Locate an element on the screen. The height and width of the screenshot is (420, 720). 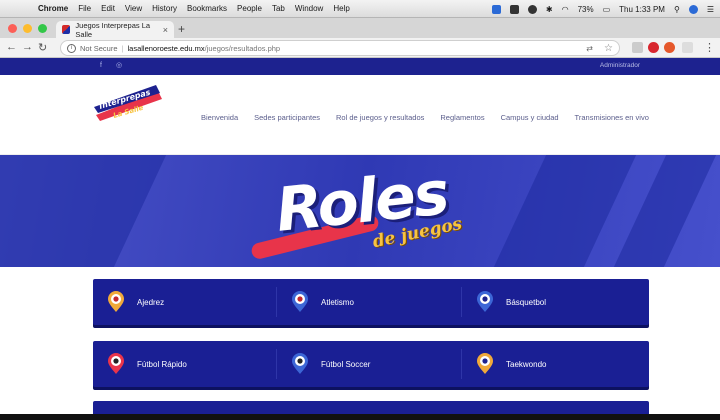
menu-people: People is located at coordinates (249, 8).